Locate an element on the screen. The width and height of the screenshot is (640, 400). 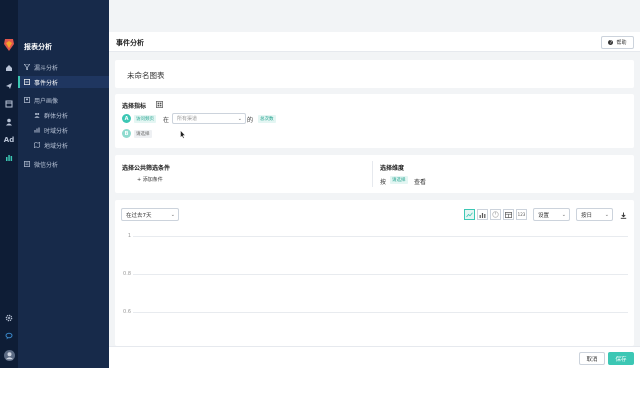
date-range-label: 在过去7天 is located at coordinates (139, 215).